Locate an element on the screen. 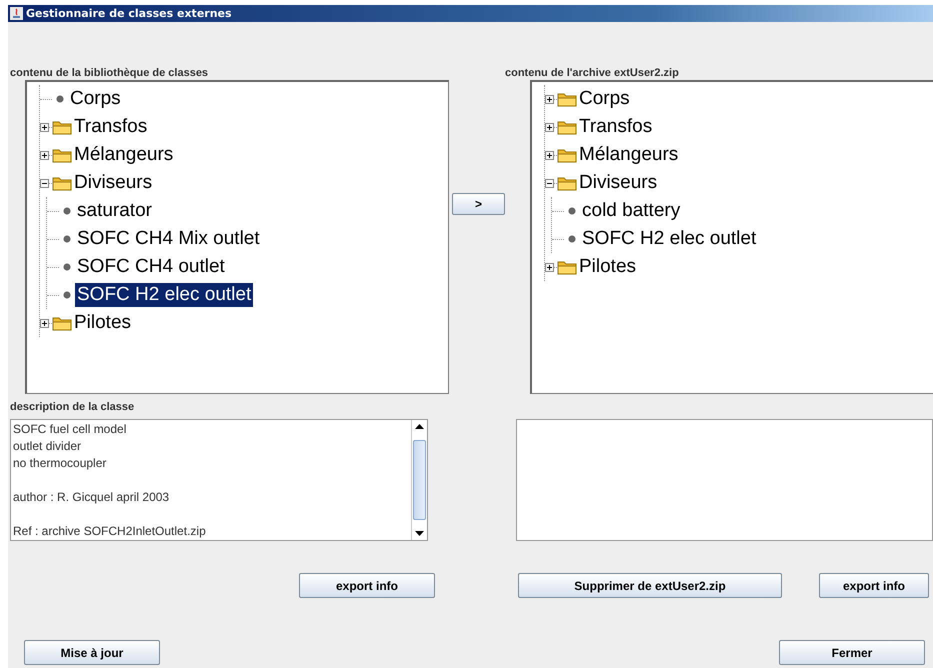 The image size is (933, 668). window-title: Gestionnaire de classes externes is located at coordinates (129, 13).